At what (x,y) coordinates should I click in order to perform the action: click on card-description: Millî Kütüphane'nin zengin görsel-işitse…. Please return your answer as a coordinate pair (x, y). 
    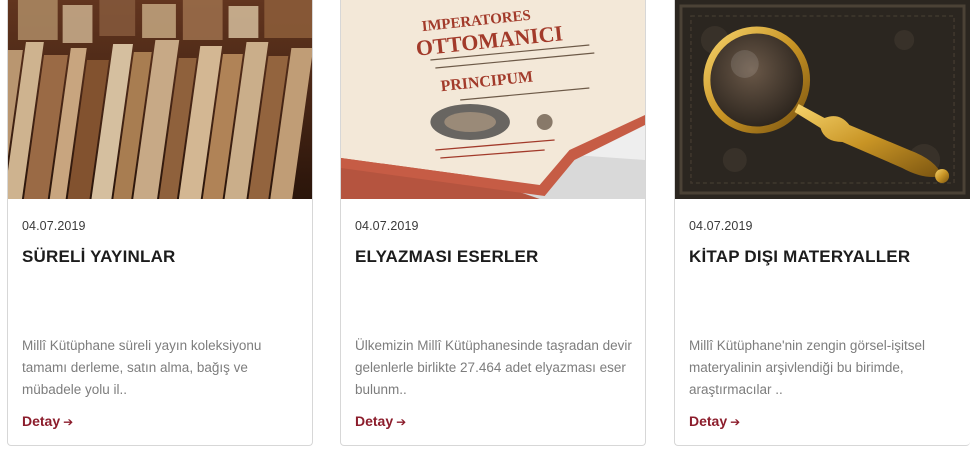
    Looking at the image, I should click on (807, 367).